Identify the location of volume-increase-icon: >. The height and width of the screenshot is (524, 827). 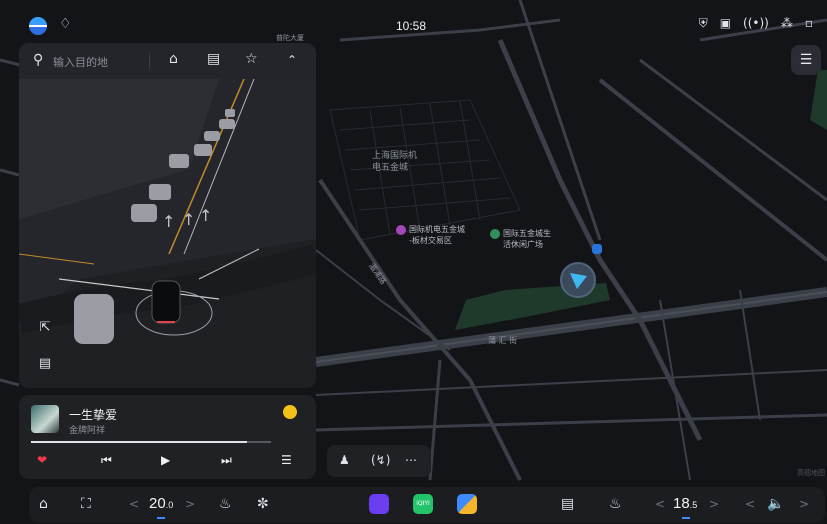
(804, 504).